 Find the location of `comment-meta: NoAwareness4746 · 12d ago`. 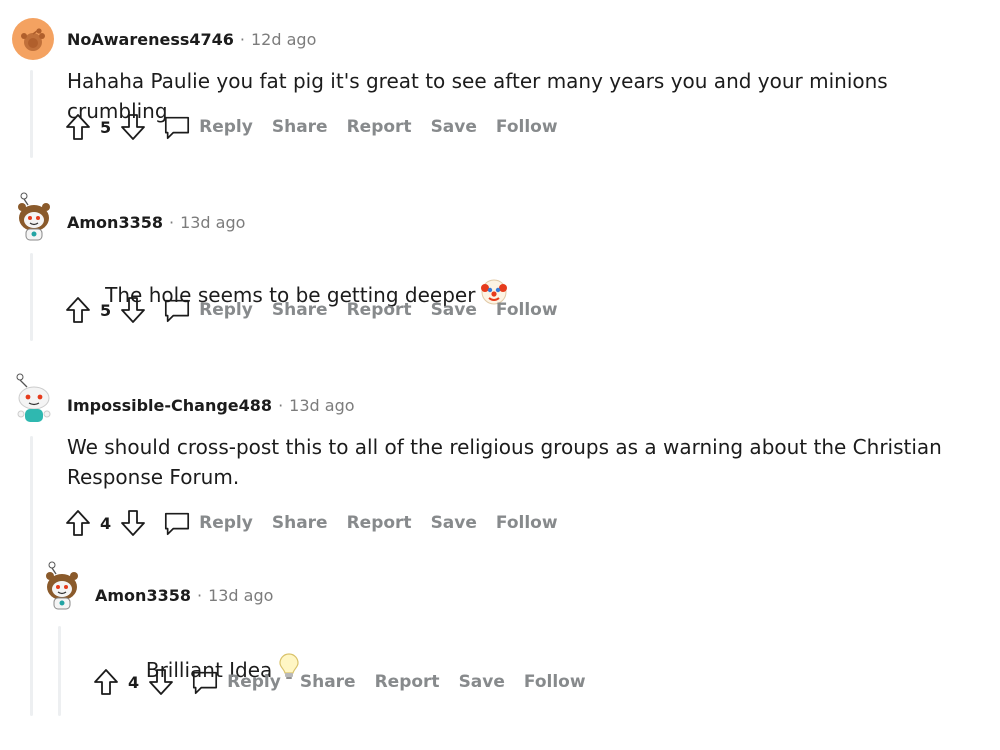

comment-meta: NoAwareness4746 · 12d ago is located at coordinates (191, 39).